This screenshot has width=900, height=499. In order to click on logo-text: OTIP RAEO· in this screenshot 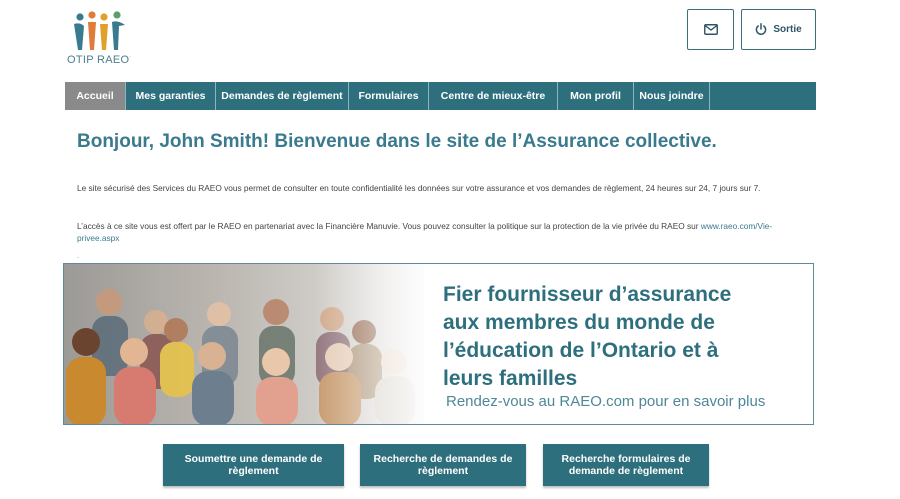, I will do `click(99, 60)`.